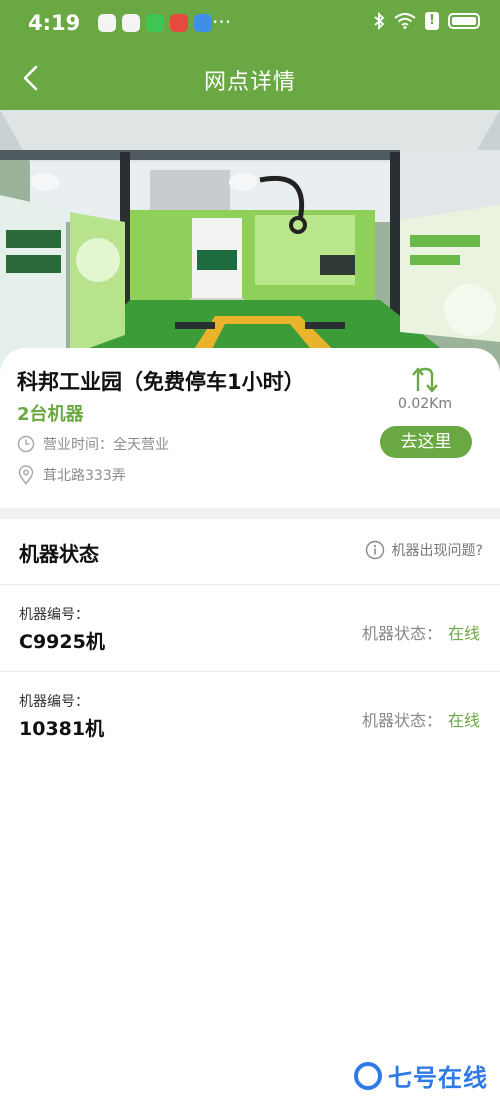 This screenshot has height=1103, width=500. Describe the element at coordinates (222, 22) in the screenshot. I see `more-notifications-icon: ···` at that location.